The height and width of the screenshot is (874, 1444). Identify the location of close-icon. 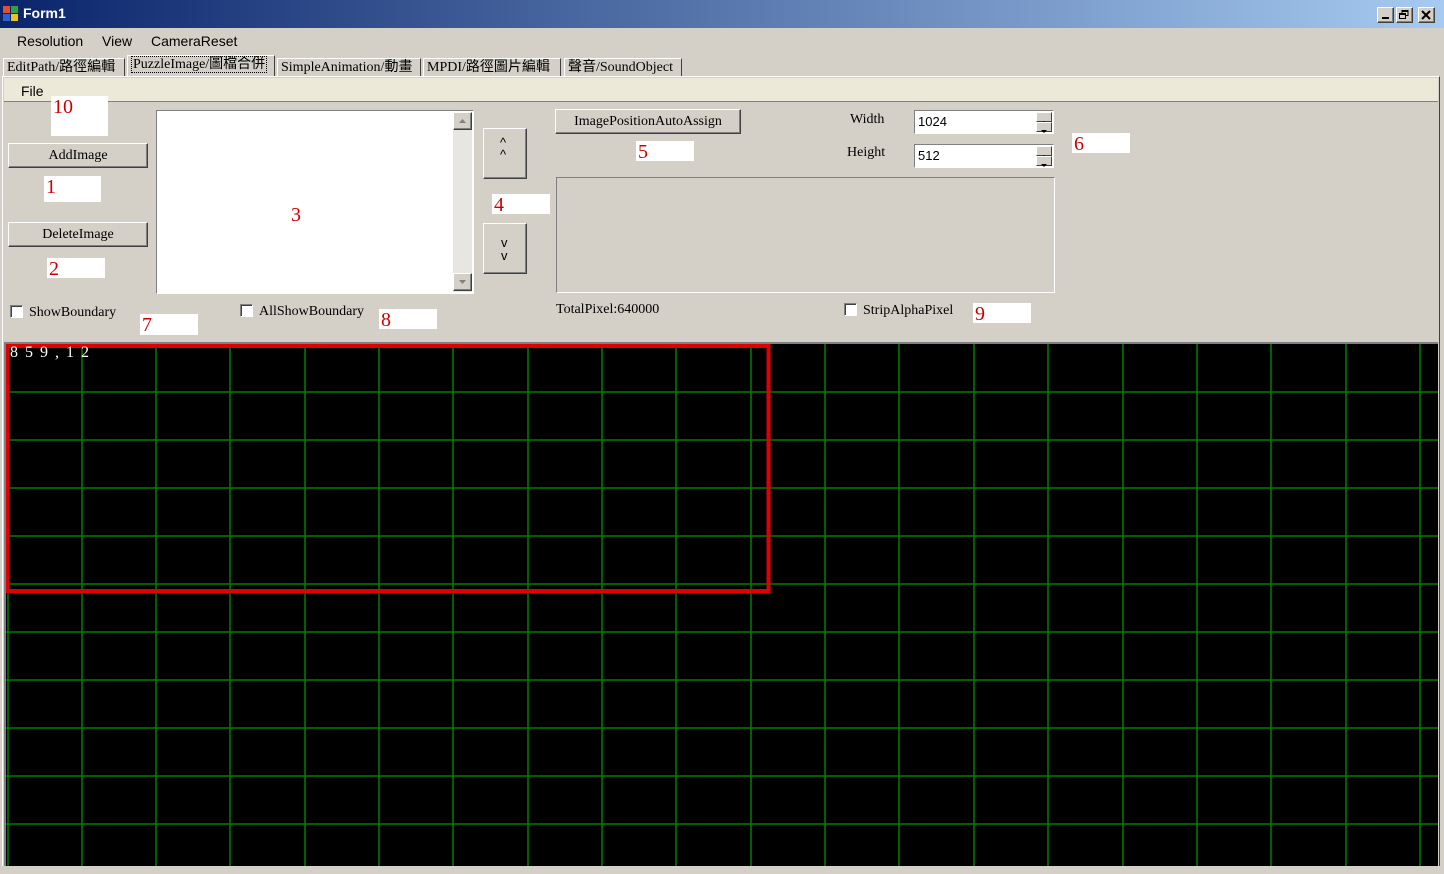
(1426, 15).